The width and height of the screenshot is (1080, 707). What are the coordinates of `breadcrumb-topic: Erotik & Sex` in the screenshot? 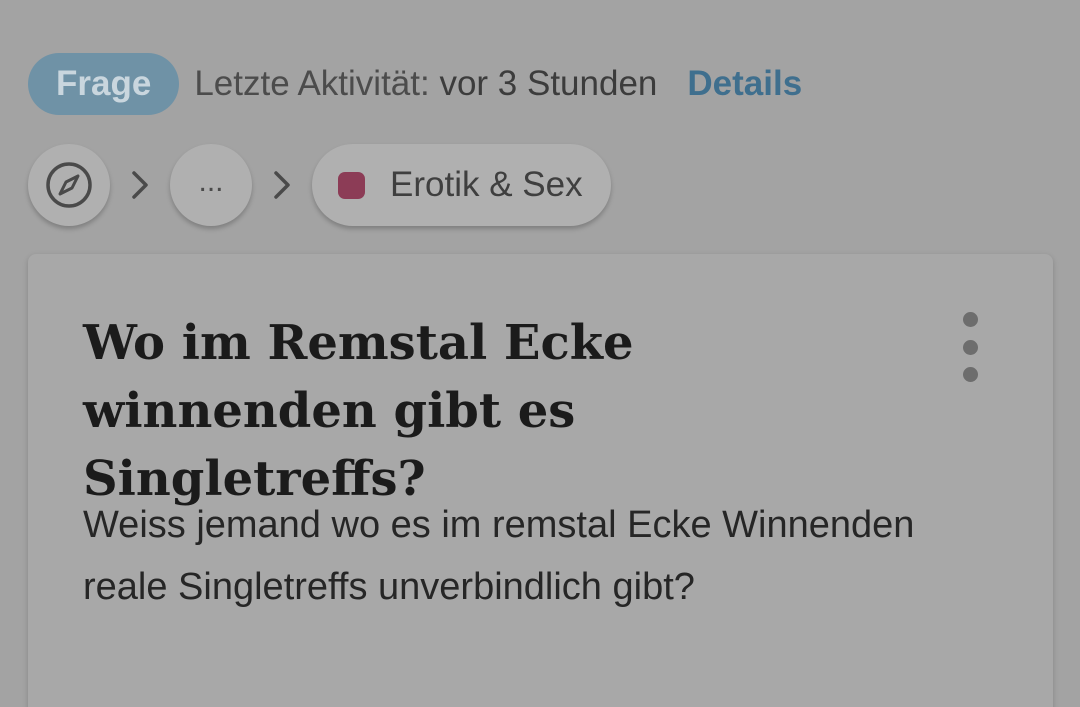 It's located at (461, 185).